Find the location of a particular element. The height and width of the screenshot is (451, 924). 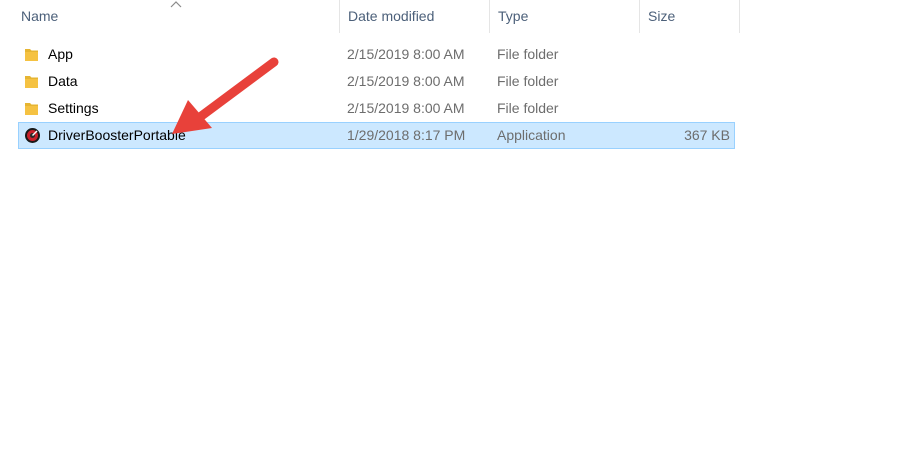

file-row-data: Data 2/15/2019 8:00 AM File folder is located at coordinates (376, 81).